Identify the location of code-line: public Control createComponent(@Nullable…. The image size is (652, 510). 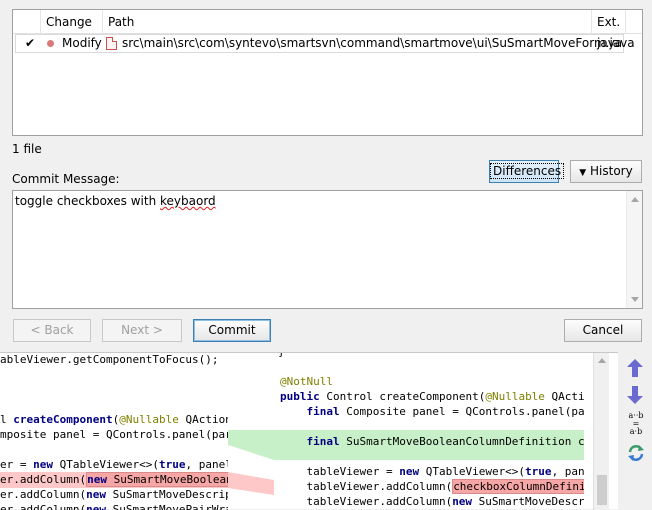
(432, 396).